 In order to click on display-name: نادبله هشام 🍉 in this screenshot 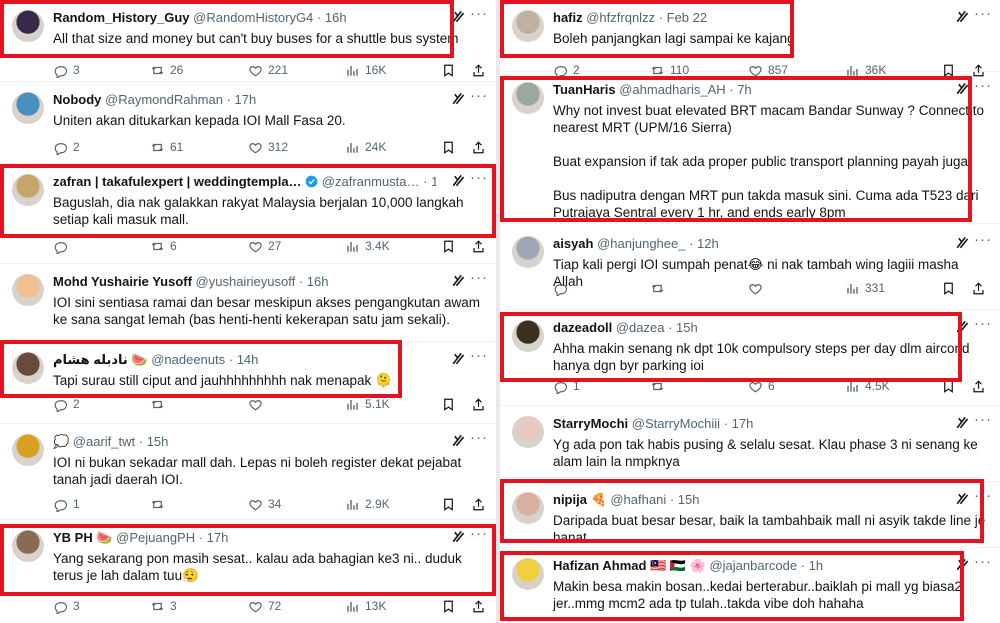, I will do `click(100, 359)`.